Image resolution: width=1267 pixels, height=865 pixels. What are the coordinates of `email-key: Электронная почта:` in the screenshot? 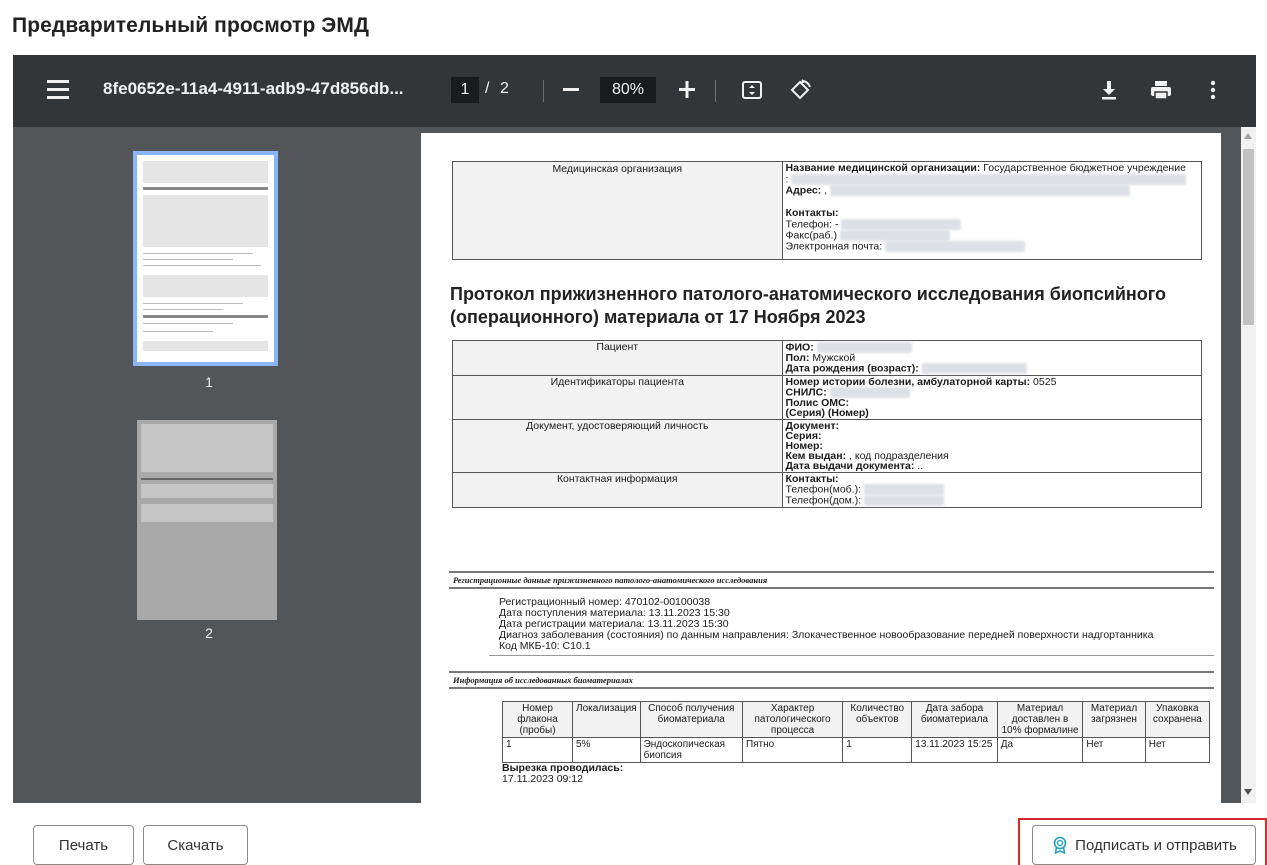 It's located at (834, 246).